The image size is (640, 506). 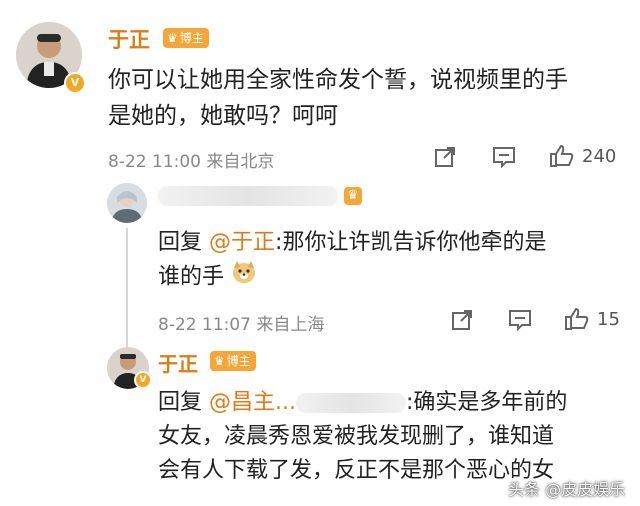 I want to click on comment-text: 回复 @于正:那你让许凯告诉你他牵的是 谁的手, so click(x=393, y=260).